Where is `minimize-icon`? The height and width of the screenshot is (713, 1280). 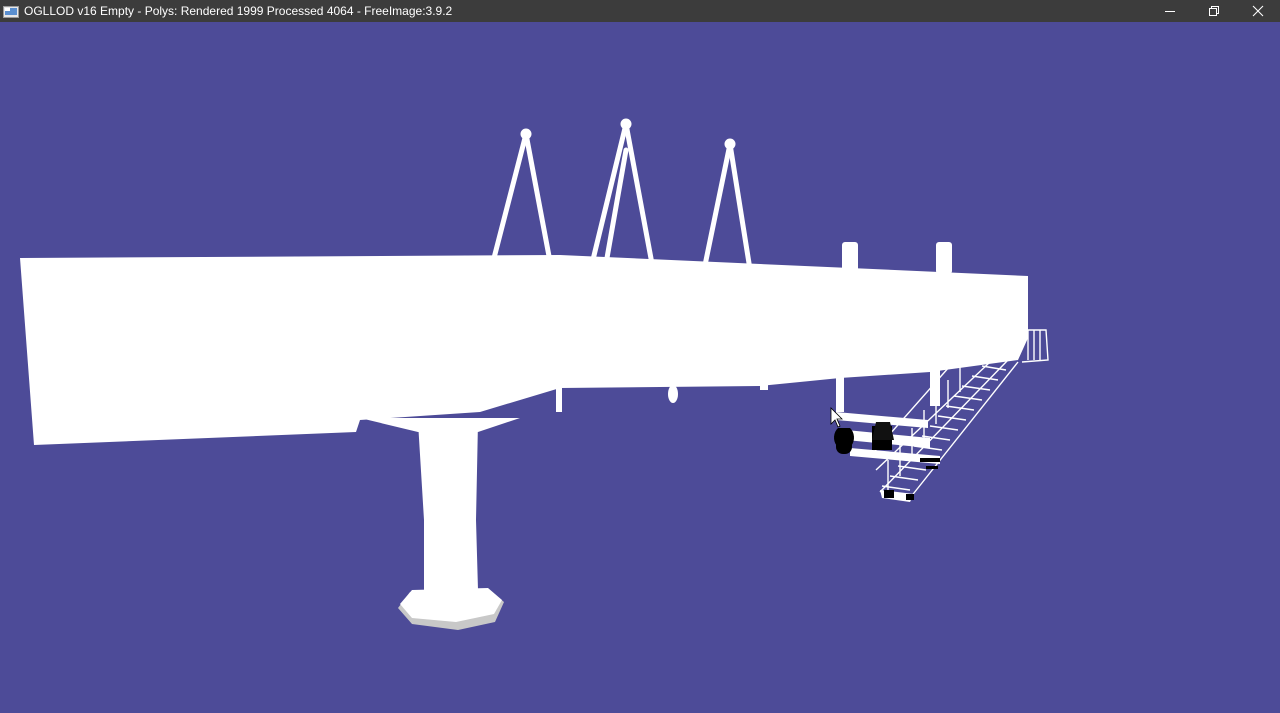 minimize-icon is located at coordinates (1170, 11).